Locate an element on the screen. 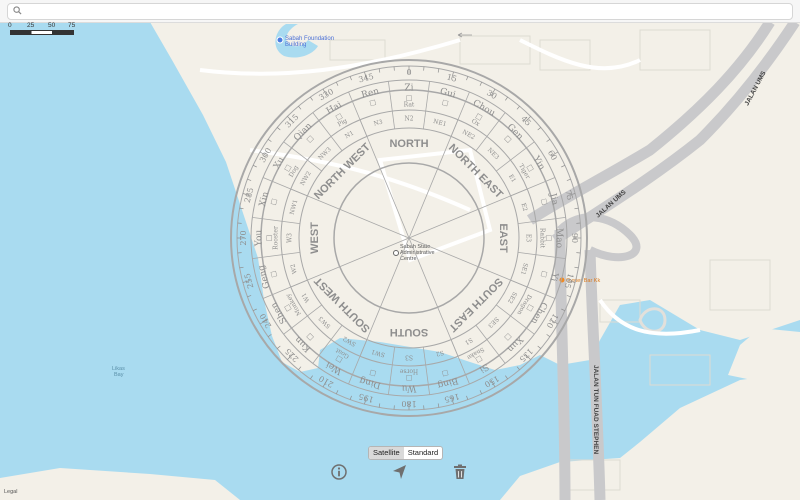 The height and width of the screenshot is (500, 800). road-label-tun-fuad: JALAN TUN FUAD STEPHEN is located at coordinates (595, 410).